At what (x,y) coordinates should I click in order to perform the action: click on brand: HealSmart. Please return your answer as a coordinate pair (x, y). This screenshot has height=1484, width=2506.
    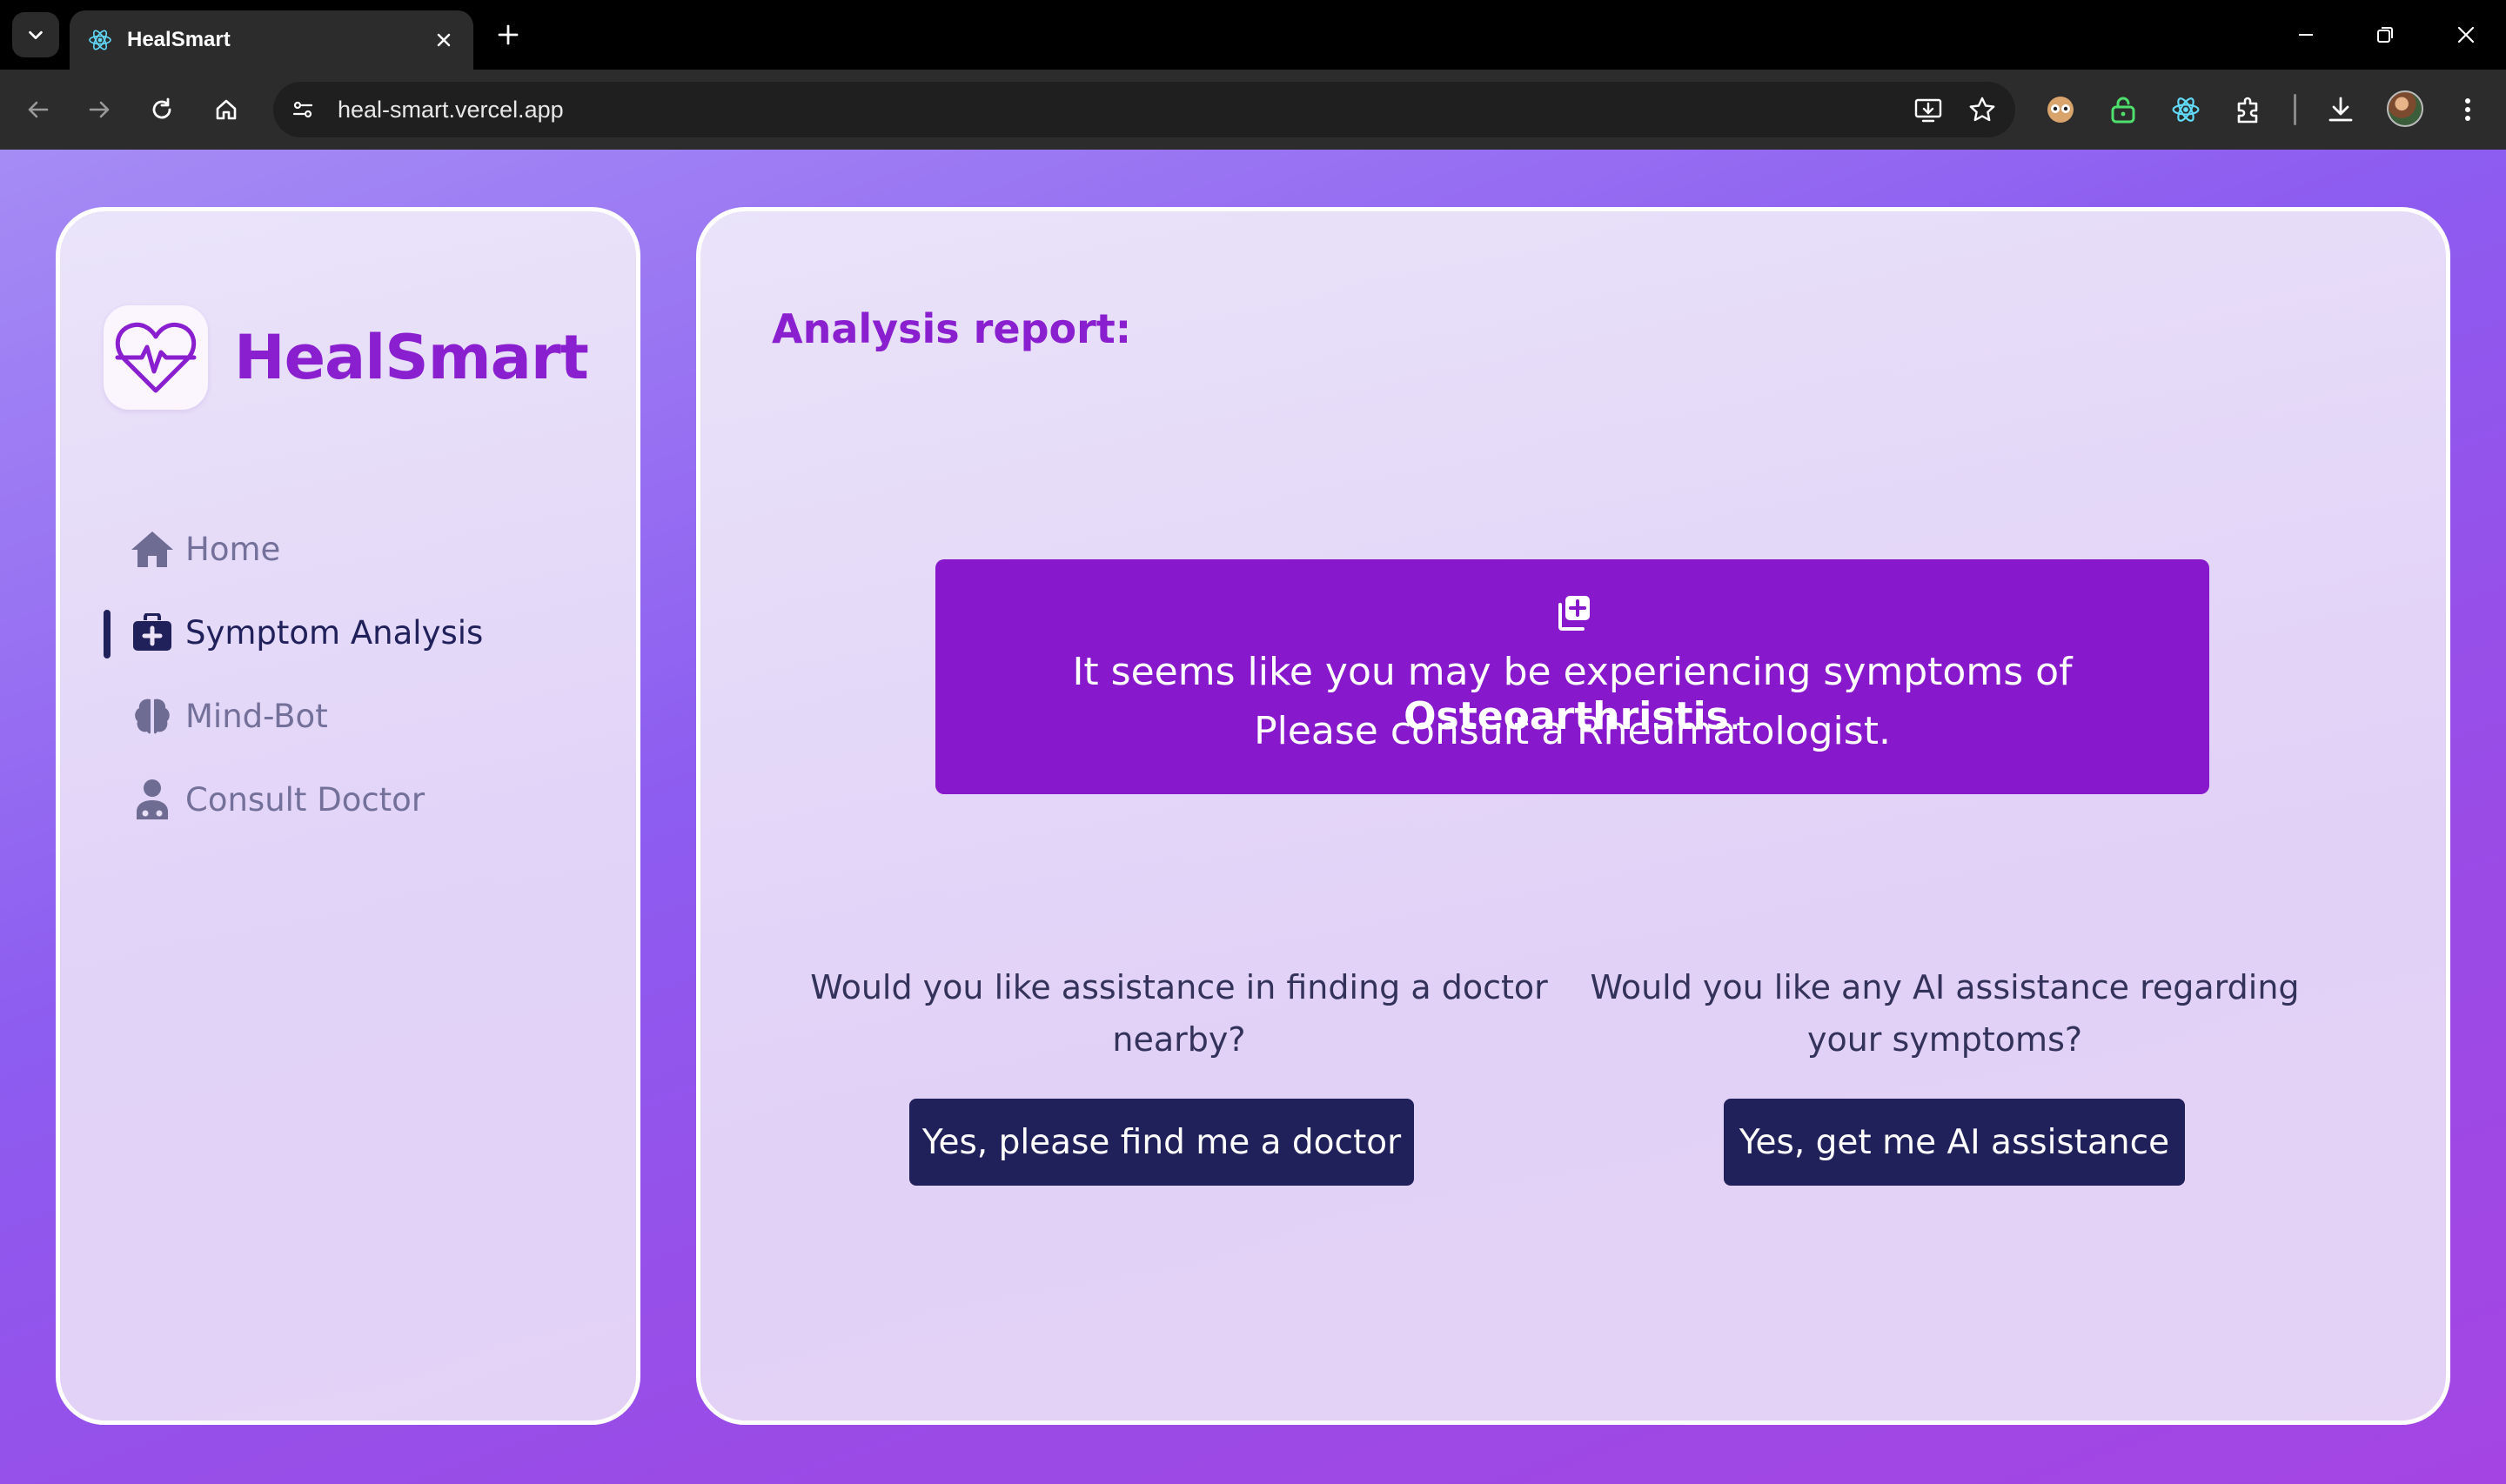
    Looking at the image, I should click on (346, 358).